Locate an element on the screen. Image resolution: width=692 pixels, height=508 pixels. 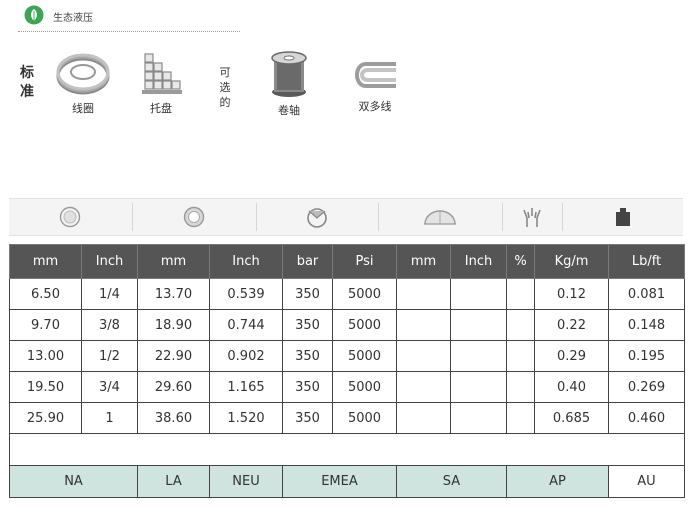
product-label: 卷轴 is located at coordinates (289, 110).